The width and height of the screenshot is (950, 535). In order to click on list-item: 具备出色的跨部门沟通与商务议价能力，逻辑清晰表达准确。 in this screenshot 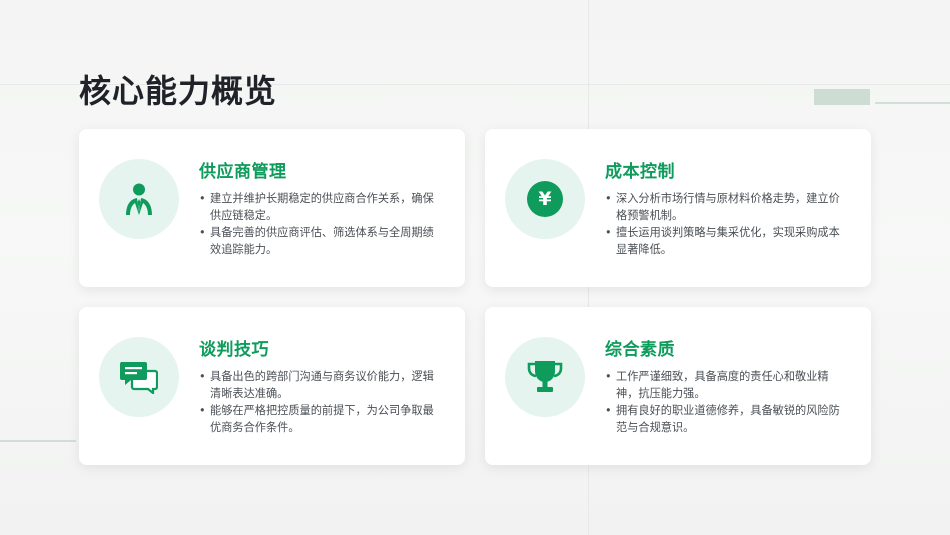, I will do `click(319, 385)`.